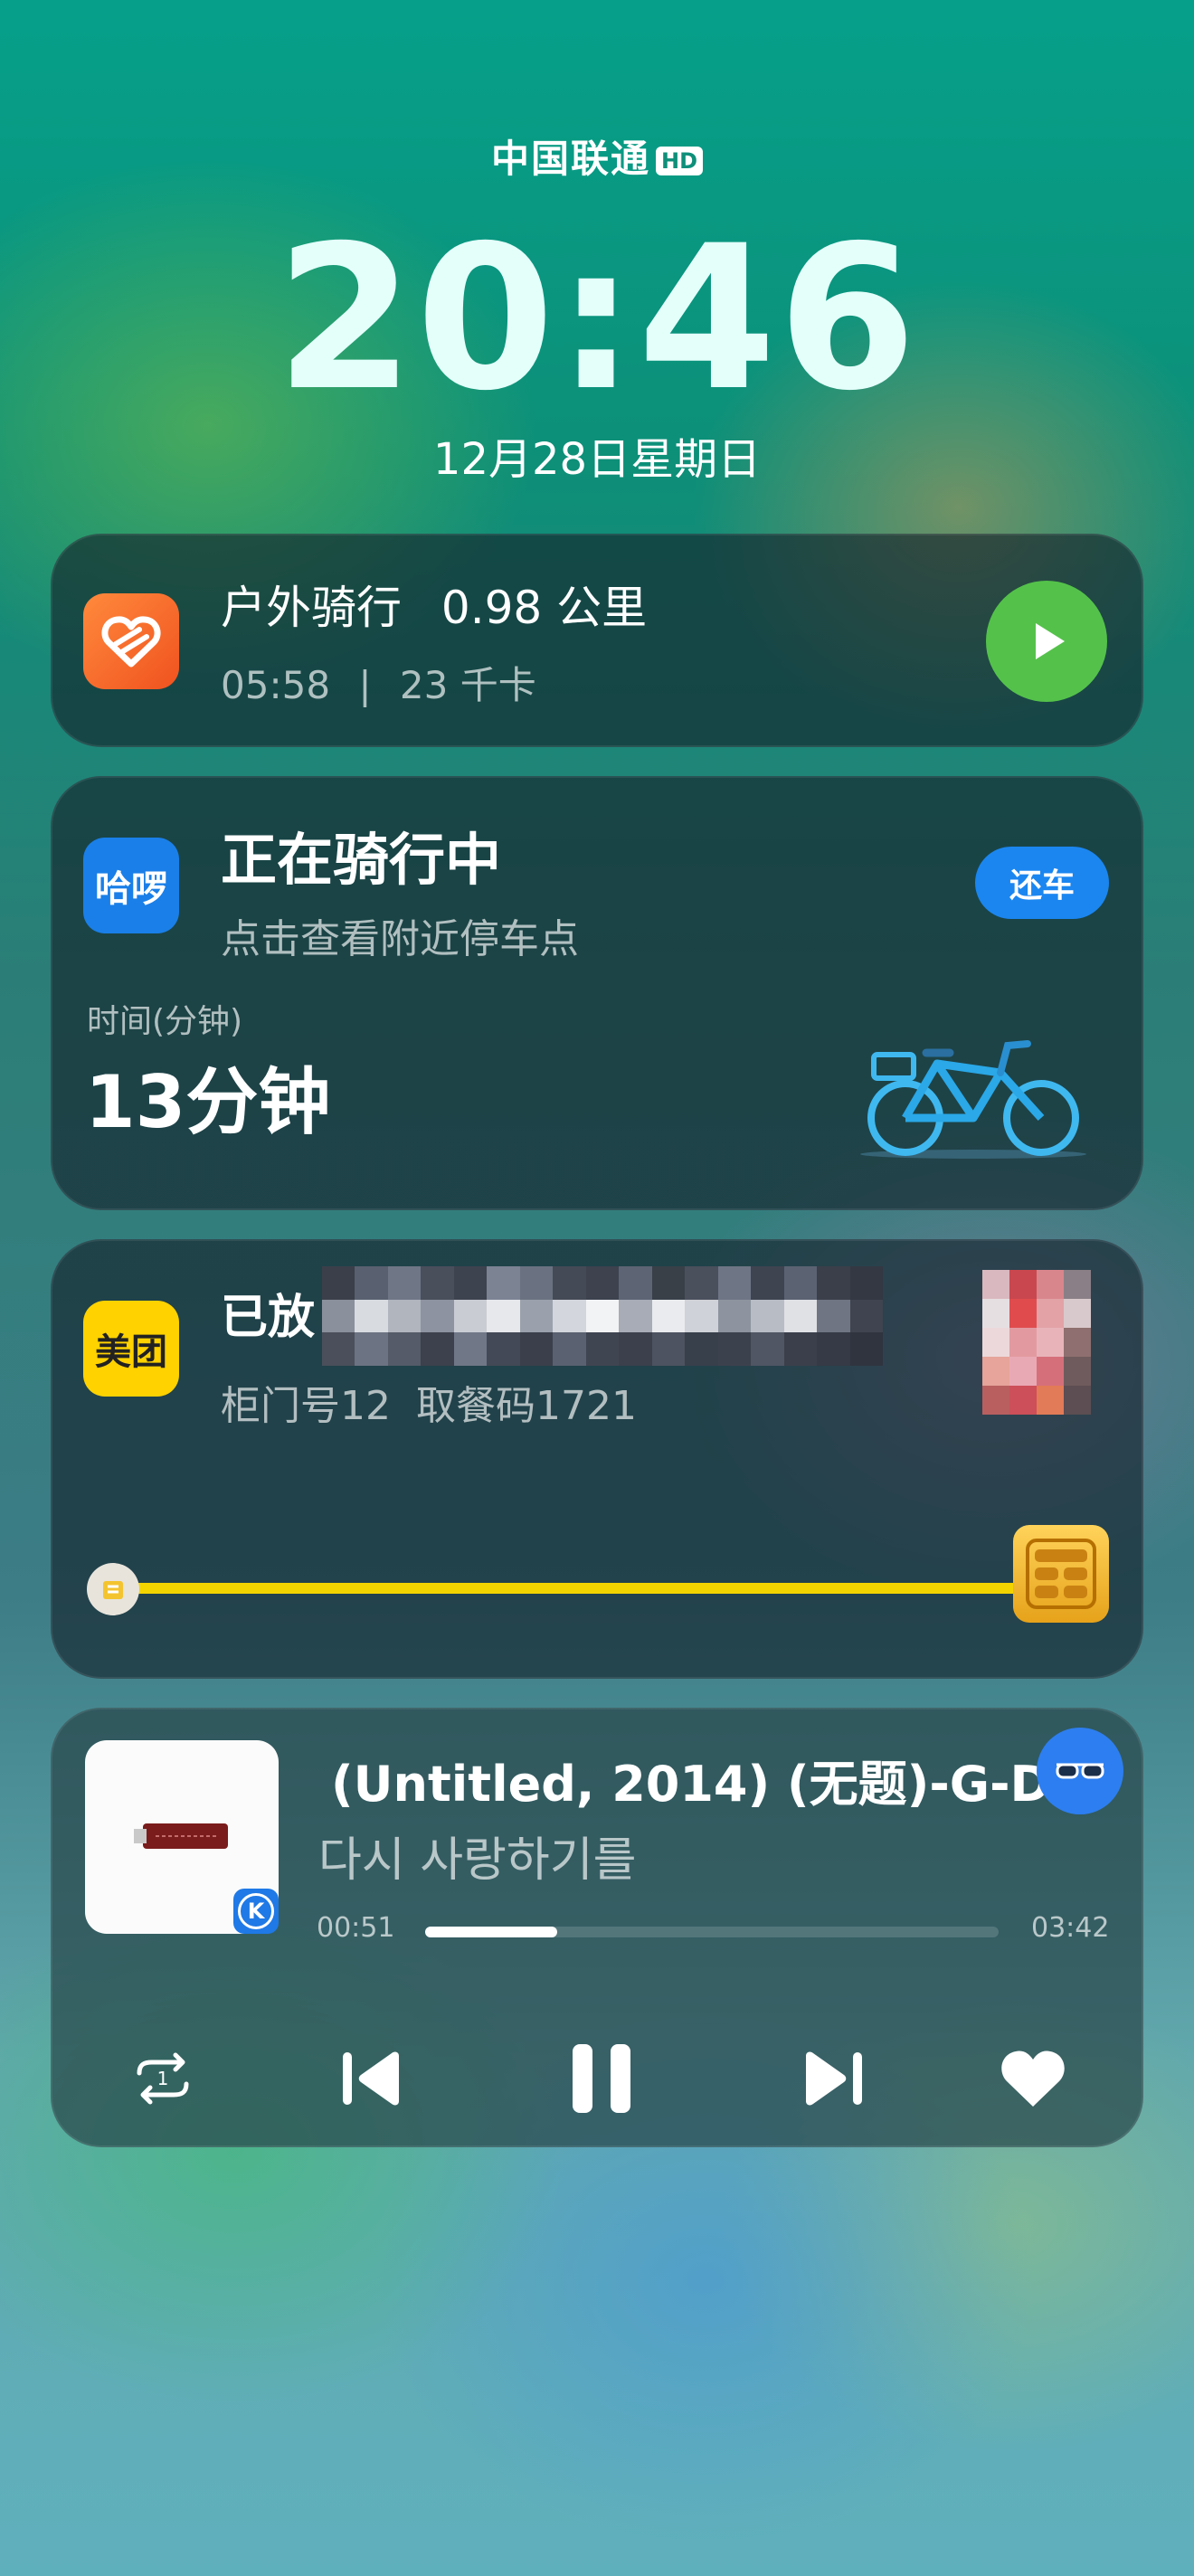 This screenshot has width=1194, height=2576. I want to click on carrier-label: 中国联通 HD, so click(597, 156).